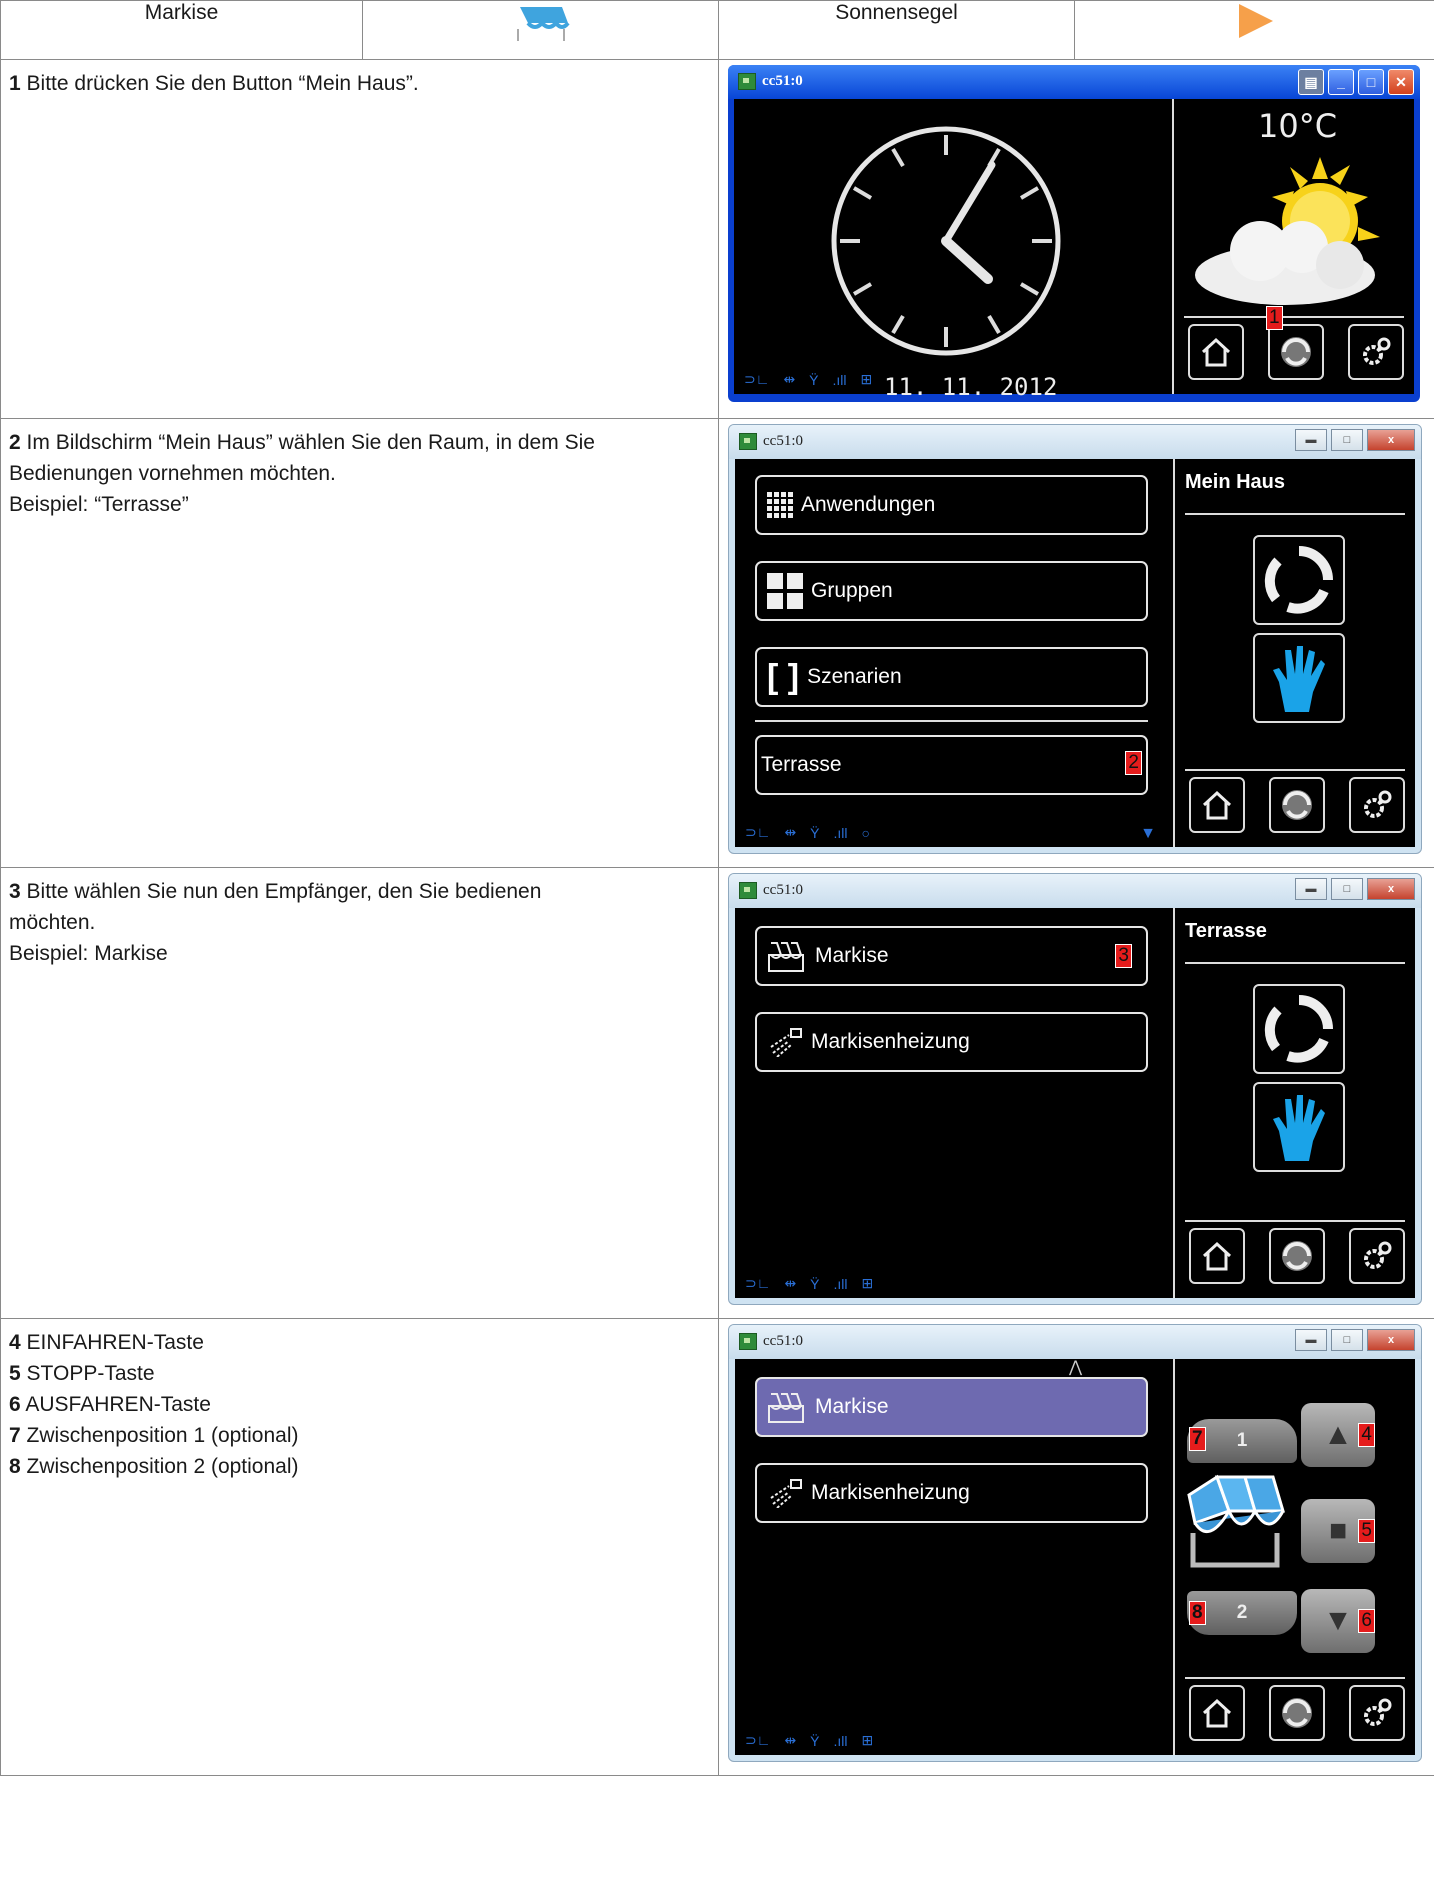 The image size is (1434, 1901). I want to click on menu-label: Gruppen, so click(852, 590).